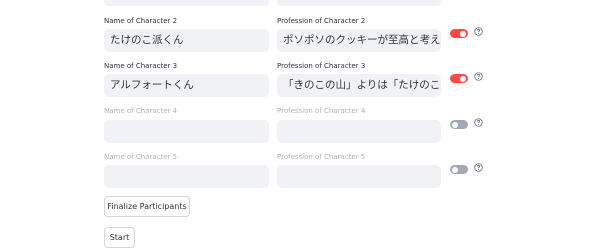  Describe the element at coordinates (321, 111) in the screenshot. I see `profession-label-4: Profession of Character 4` at that location.